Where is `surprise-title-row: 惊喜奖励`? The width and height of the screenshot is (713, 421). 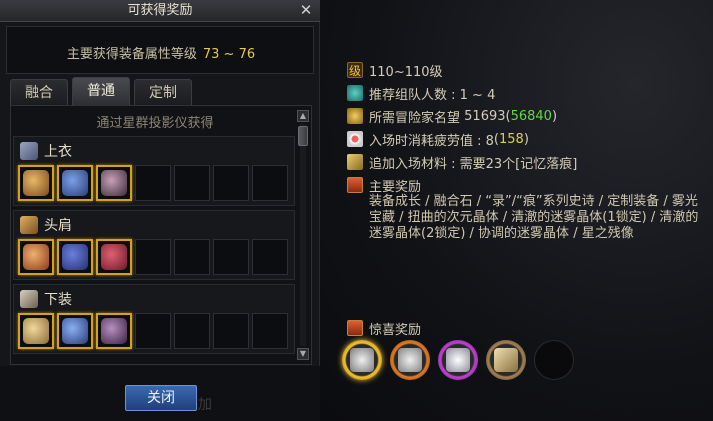
surprise-title-row: 惊喜奖励 is located at coordinates (384, 328).